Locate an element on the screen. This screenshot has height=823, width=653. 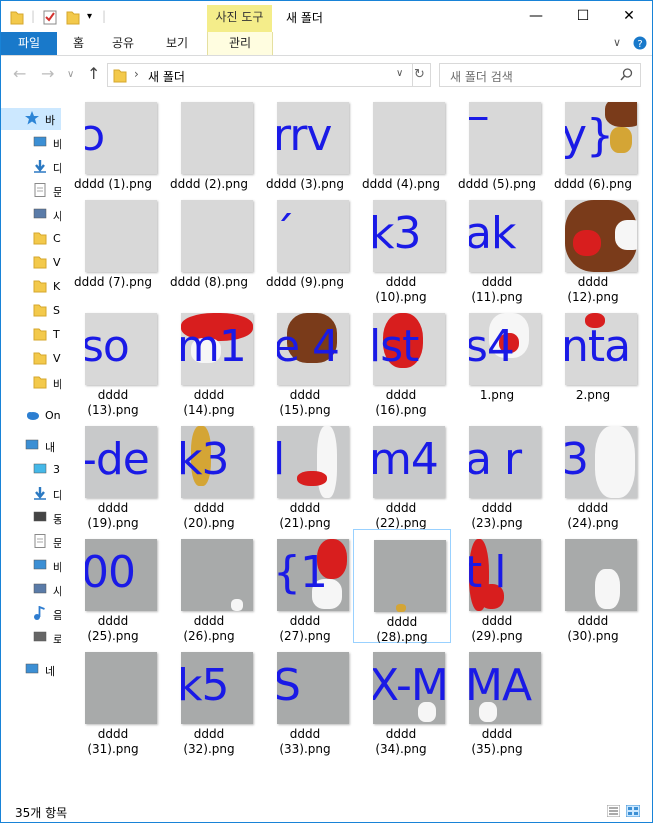
tab-home: 홈 is located at coordinates (78, 43).